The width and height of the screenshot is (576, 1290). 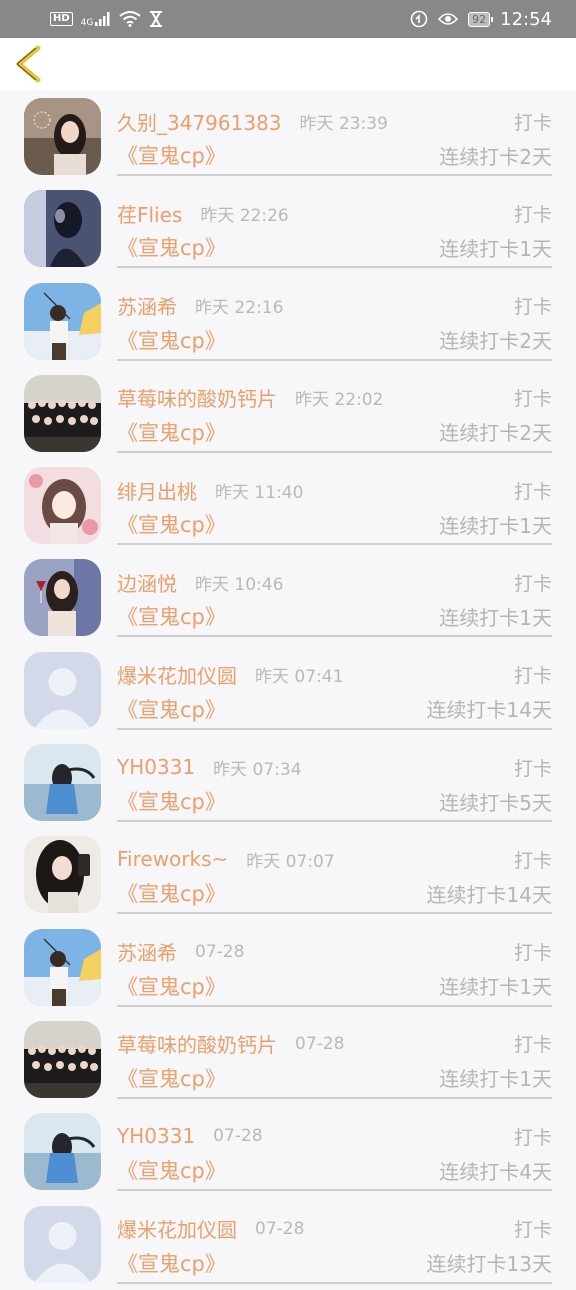 I want to click on list-item: YH0331 07-28 打卡《宣鬼cp》 连续打卡4天, so click(x=288, y=1151).